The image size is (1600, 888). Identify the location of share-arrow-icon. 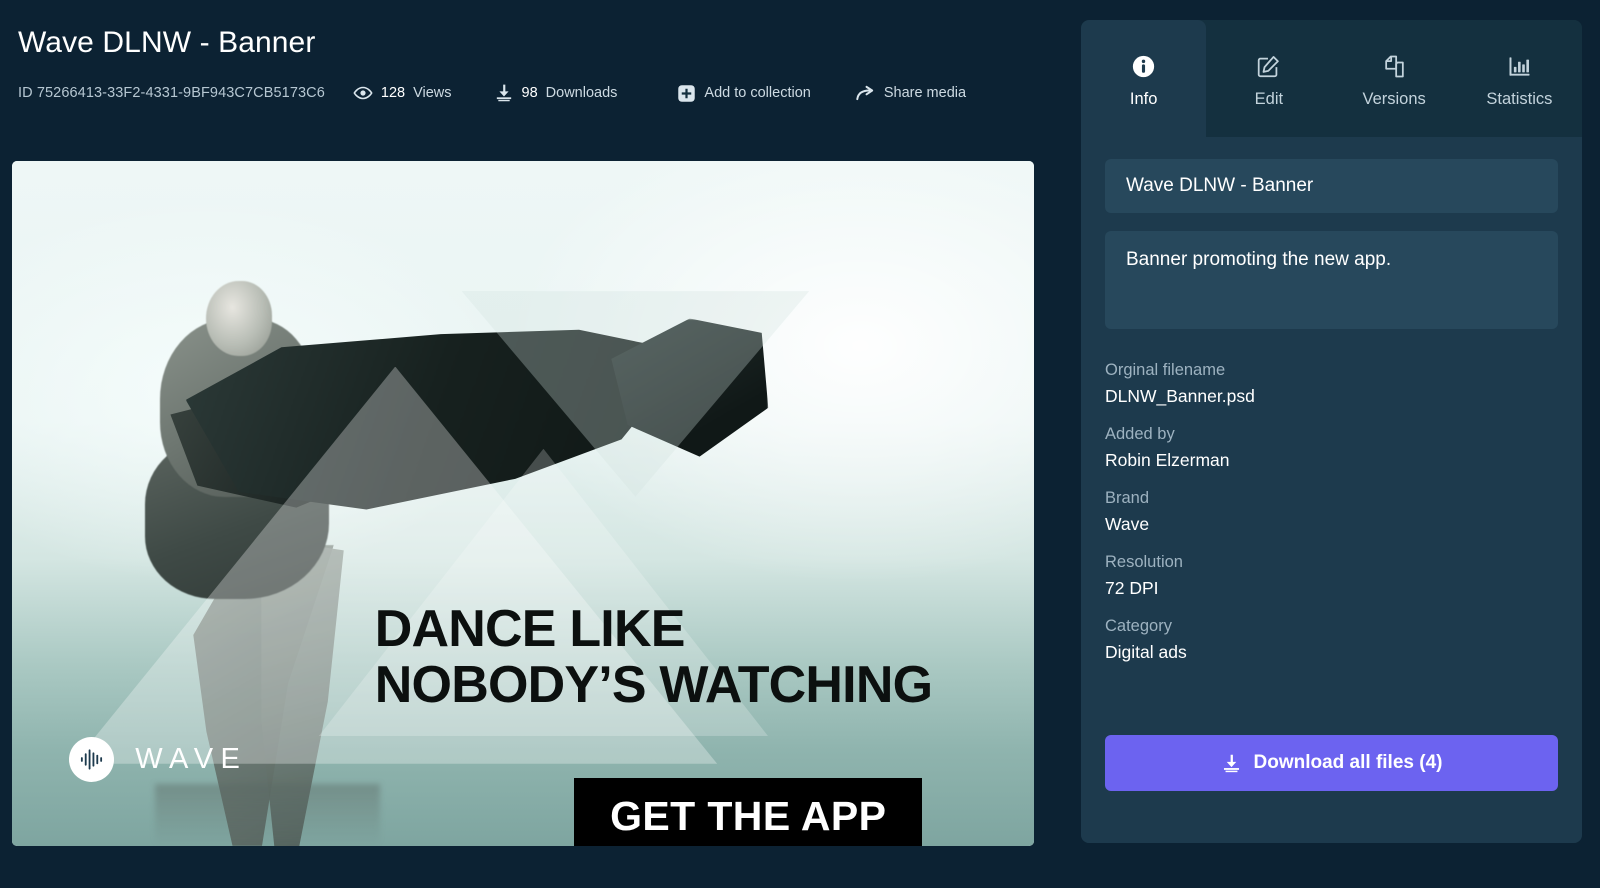
(865, 93).